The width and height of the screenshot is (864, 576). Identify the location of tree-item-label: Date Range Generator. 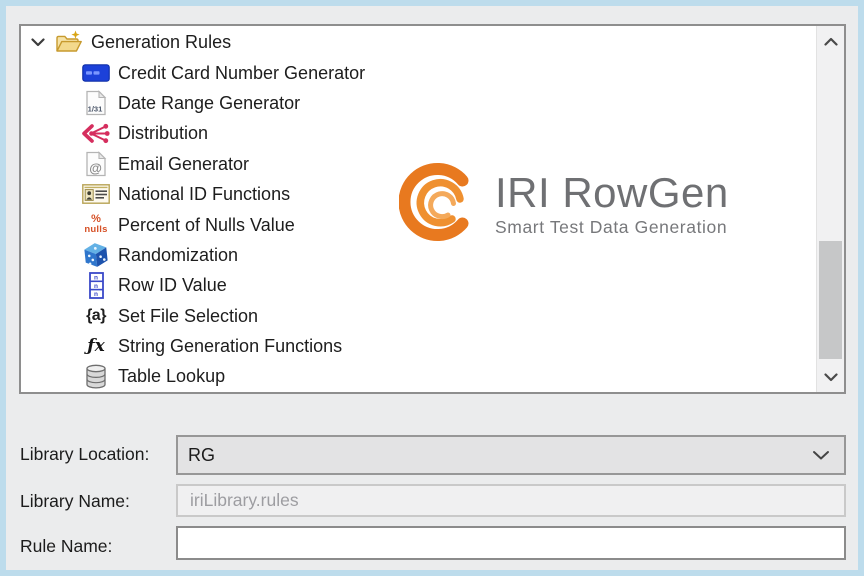
(209, 102).